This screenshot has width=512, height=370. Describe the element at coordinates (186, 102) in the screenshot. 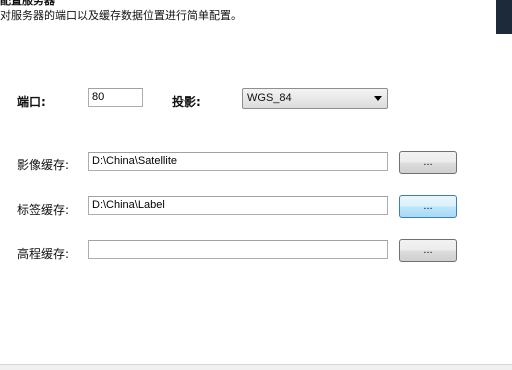

I see `projection-label: 投影:` at that location.